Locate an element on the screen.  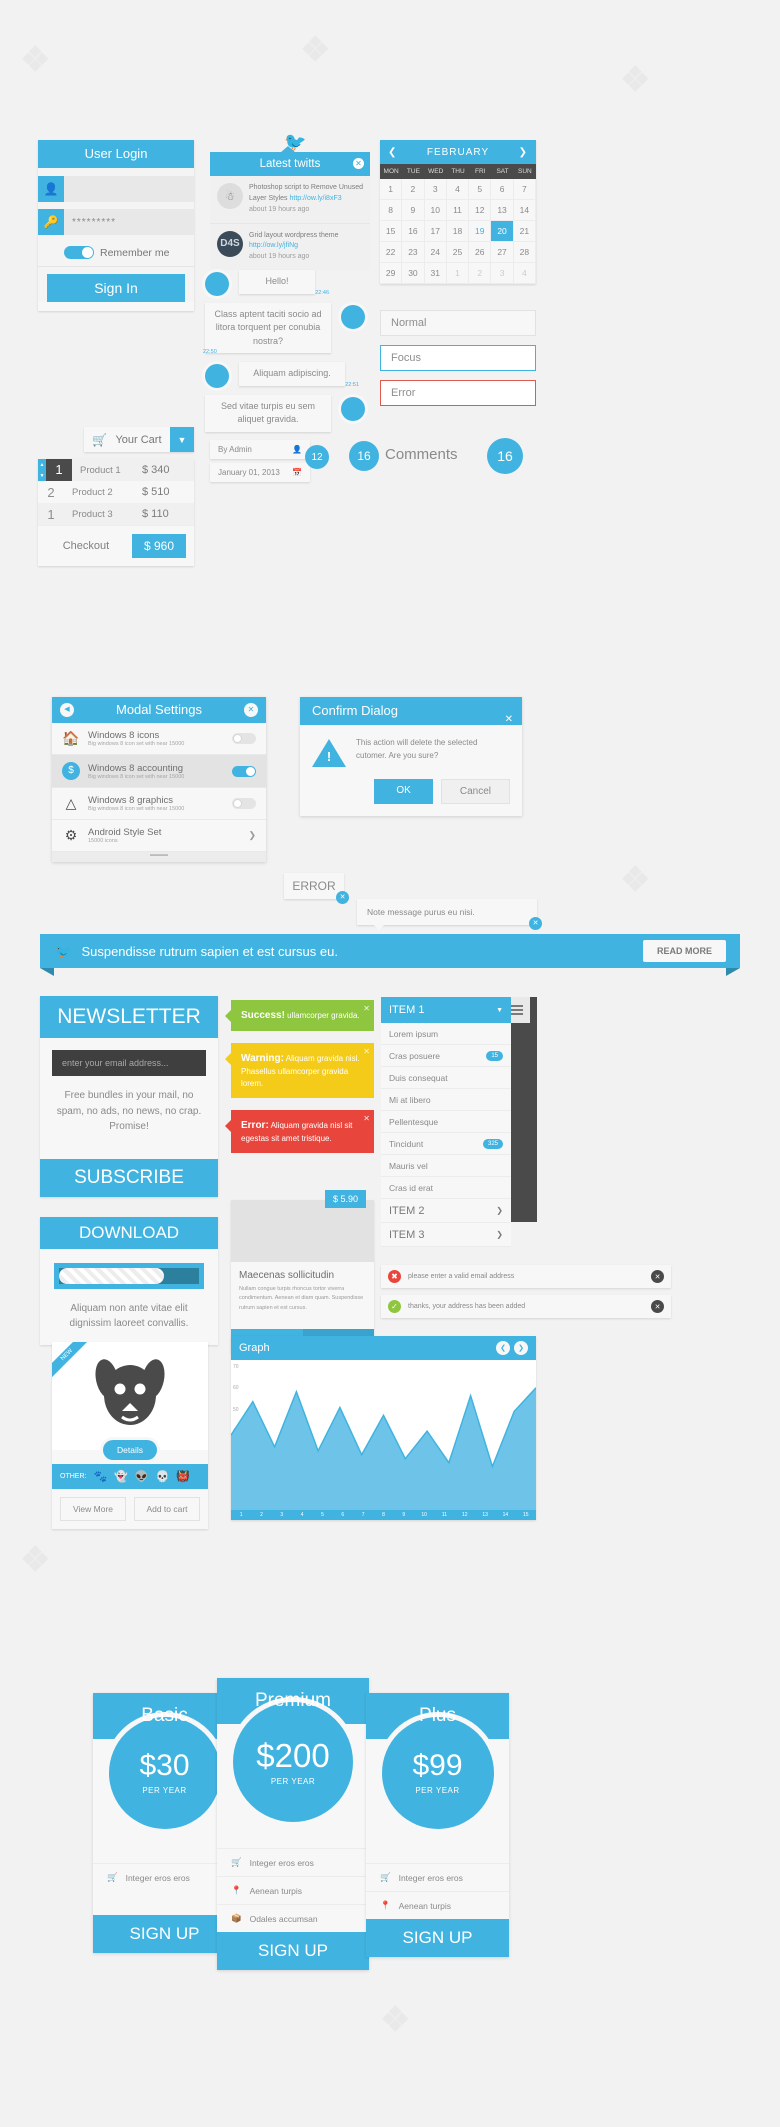
calendar-day: 31 is located at coordinates (435, 273).